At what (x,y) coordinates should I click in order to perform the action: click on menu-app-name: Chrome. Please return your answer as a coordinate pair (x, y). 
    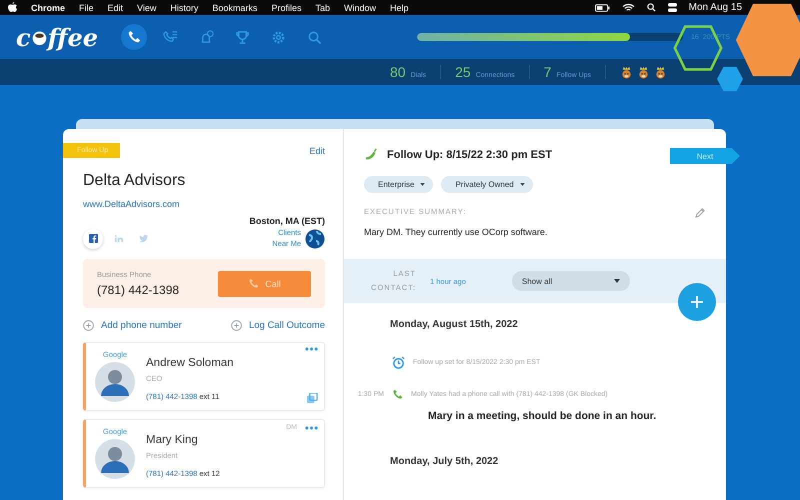
    Looking at the image, I should click on (48, 7).